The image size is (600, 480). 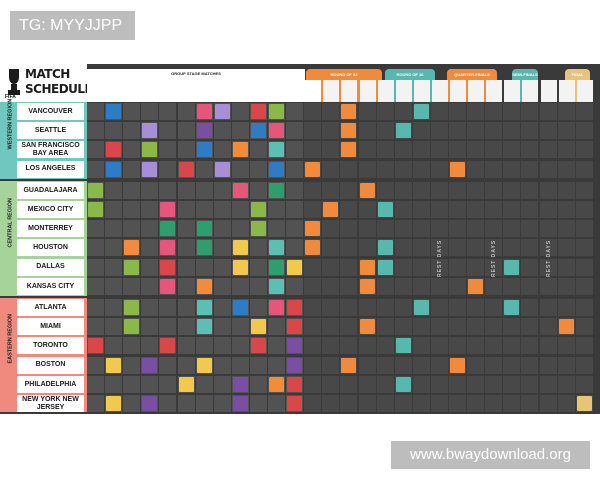 What do you see at coordinates (8, 238) in the screenshot?
I see `region-band: CENTRAL REGION` at bounding box center [8, 238].